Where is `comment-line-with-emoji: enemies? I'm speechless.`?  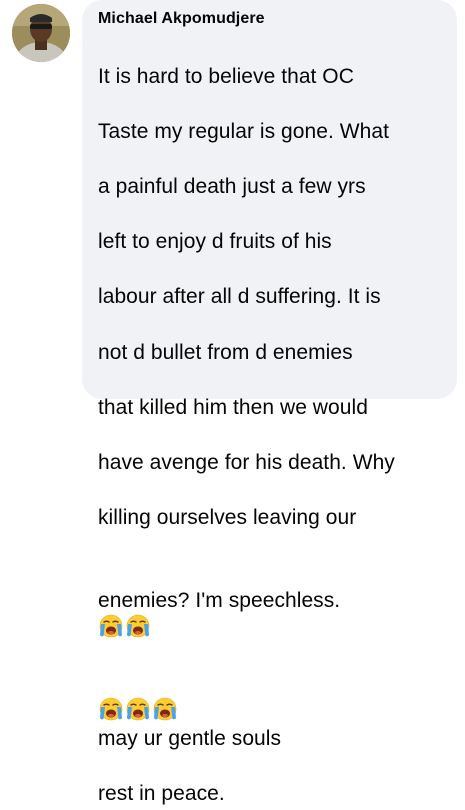
comment-line-with-emoji: enemies? I'm speechless. is located at coordinates (272, 600).